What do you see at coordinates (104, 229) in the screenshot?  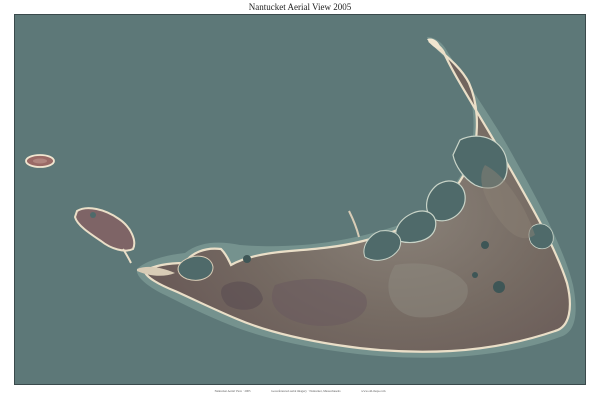 I see `tuckernuck-island` at bounding box center [104, 229].